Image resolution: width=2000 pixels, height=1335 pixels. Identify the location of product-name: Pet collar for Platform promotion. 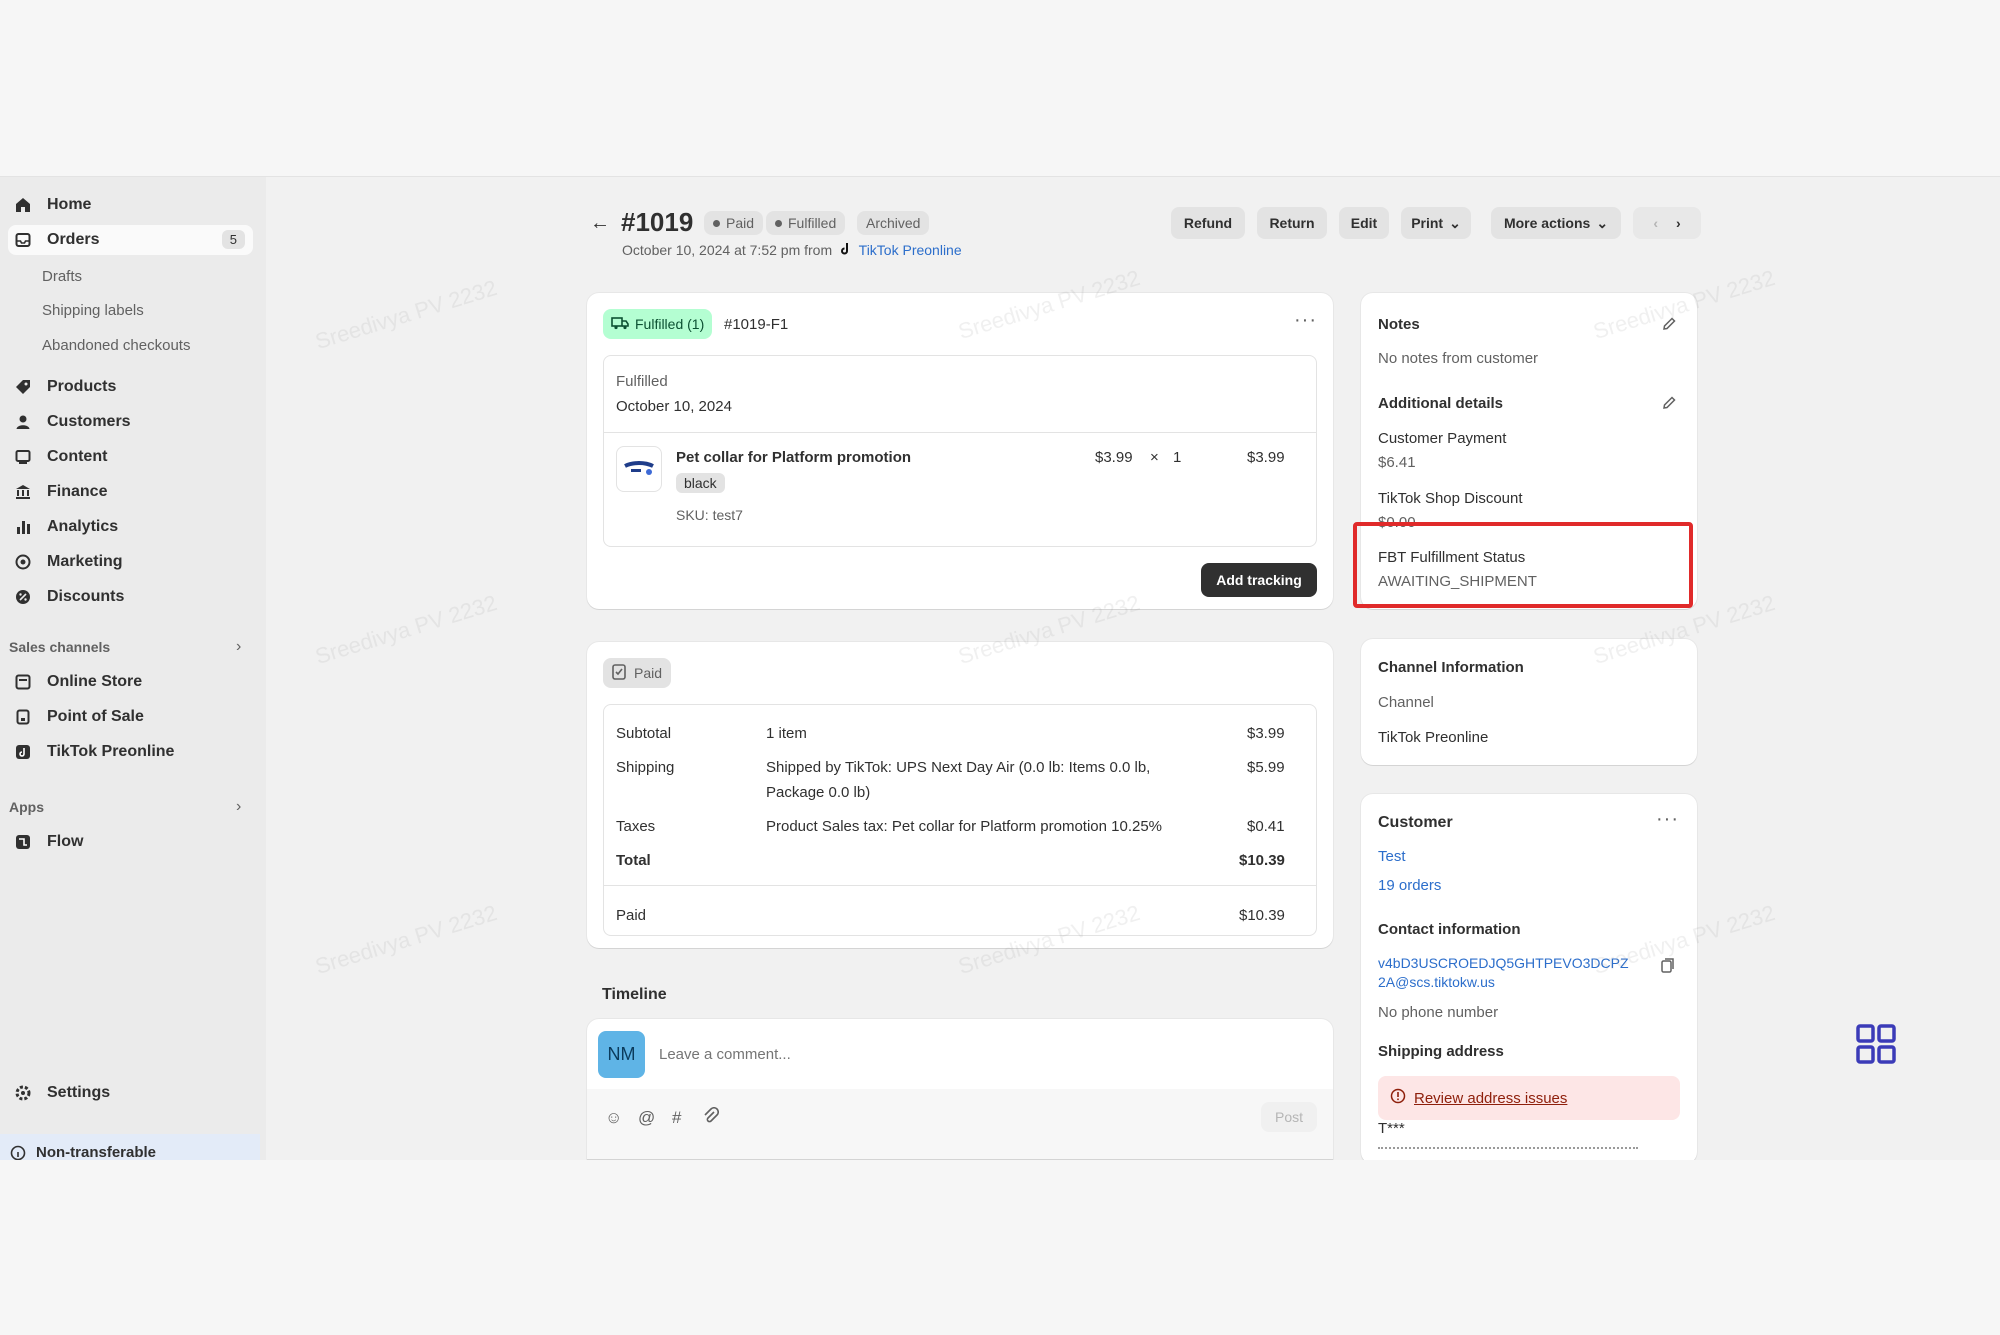
(793, 457).